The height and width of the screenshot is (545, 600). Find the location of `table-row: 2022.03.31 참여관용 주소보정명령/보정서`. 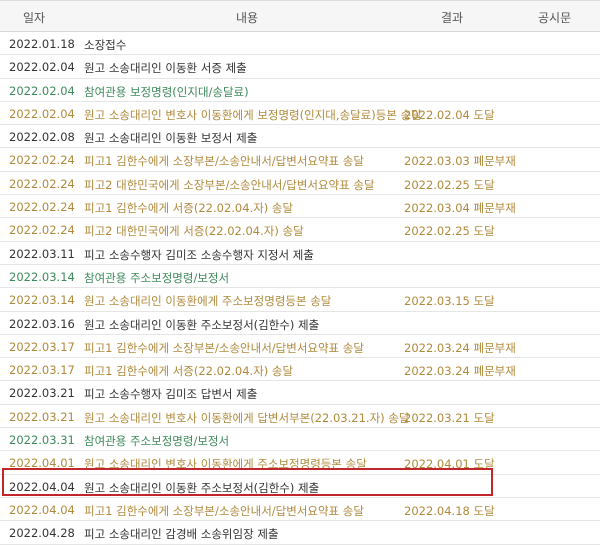

table-row: 2022.03.31 참여관용 주소보정명령/보정서 is located at coordinates (300, 440).